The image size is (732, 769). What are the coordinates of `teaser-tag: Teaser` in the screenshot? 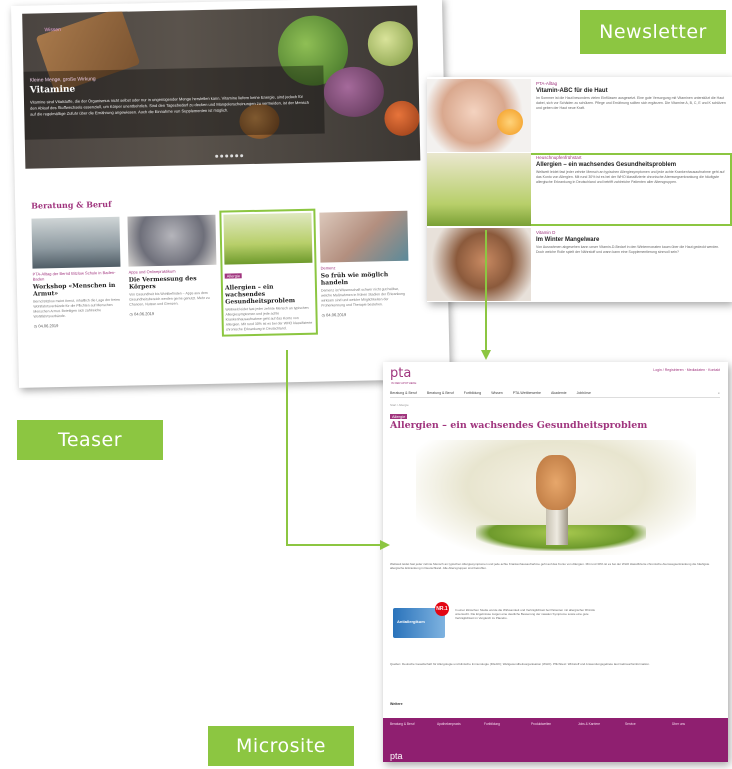 It's located at (90, 440).